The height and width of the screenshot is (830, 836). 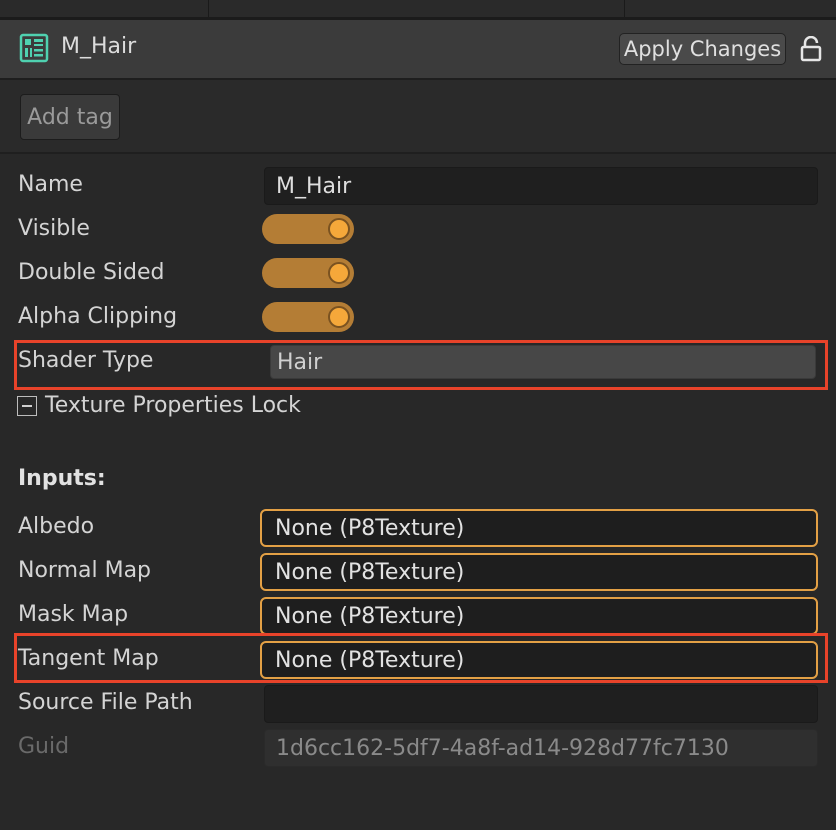 What do you see at coordinates (541, 748) in the screenshot?
I see `guid-field: 1d6cc162-5df7-4a8f-ad14-928d77fc7130` at bounding box center [541, 748].